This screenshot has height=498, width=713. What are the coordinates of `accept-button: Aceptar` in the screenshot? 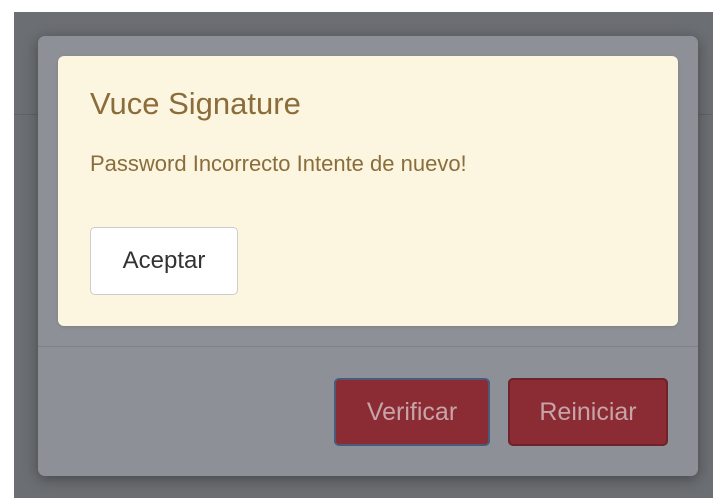 It's located at (164, 261).